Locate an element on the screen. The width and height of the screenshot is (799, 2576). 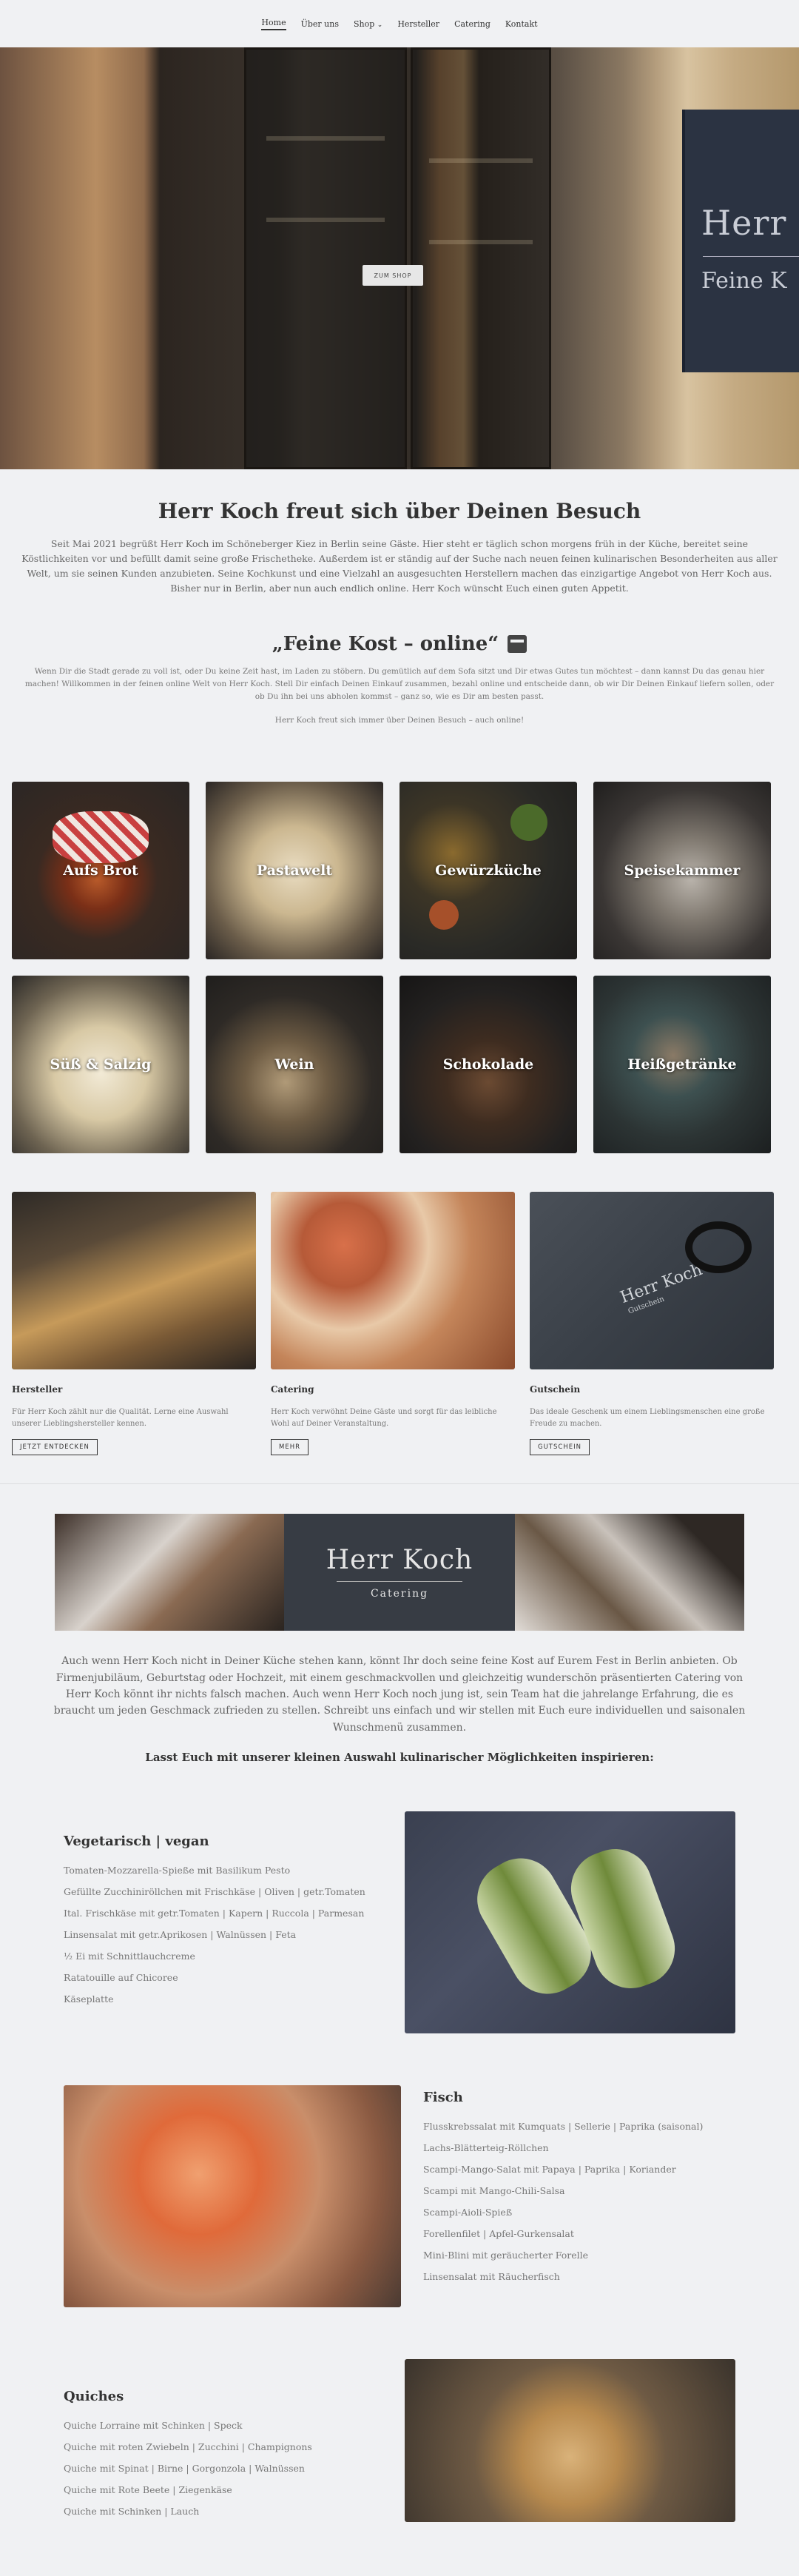
mehr-button: MEHR is located at coordinates (290, 1447).